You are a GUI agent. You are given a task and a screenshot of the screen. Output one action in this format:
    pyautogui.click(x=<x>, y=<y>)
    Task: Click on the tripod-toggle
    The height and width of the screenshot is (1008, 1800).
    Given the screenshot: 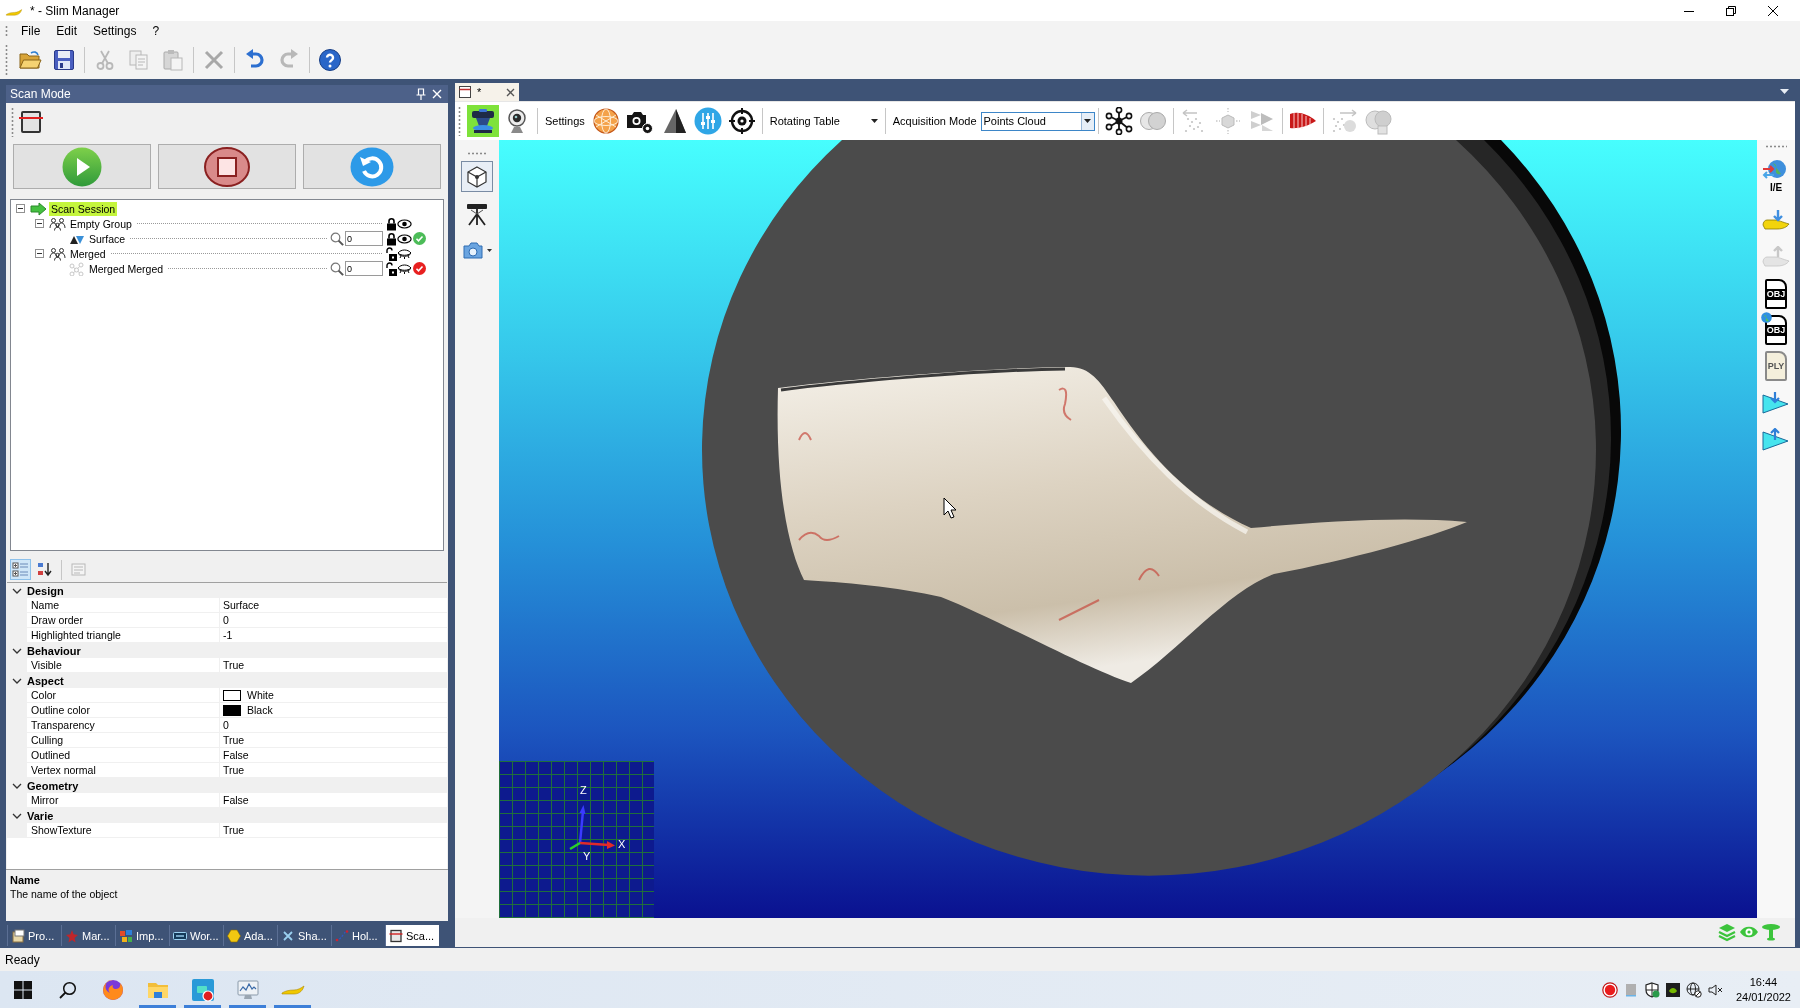 What is the action you would take?
    pyautogui.click(x=1771, y=932)
    